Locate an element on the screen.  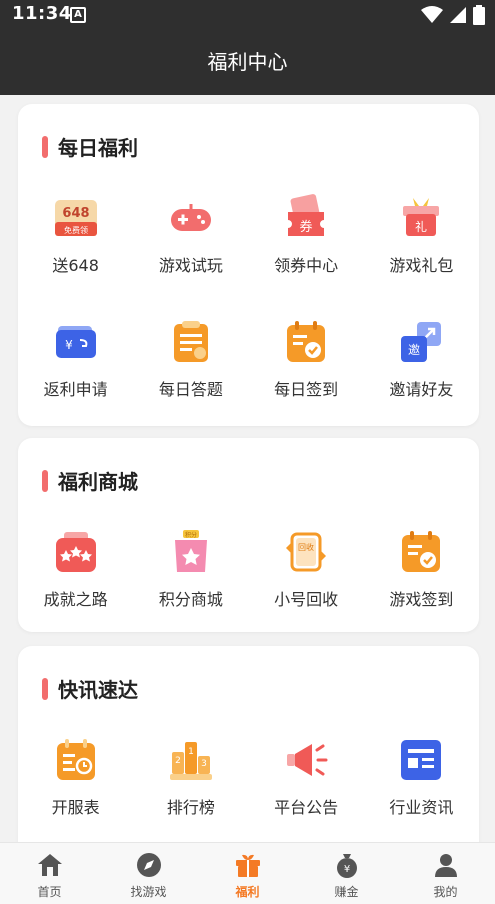
money-bag-icon: ¥ is located at coordinates (346, 866).